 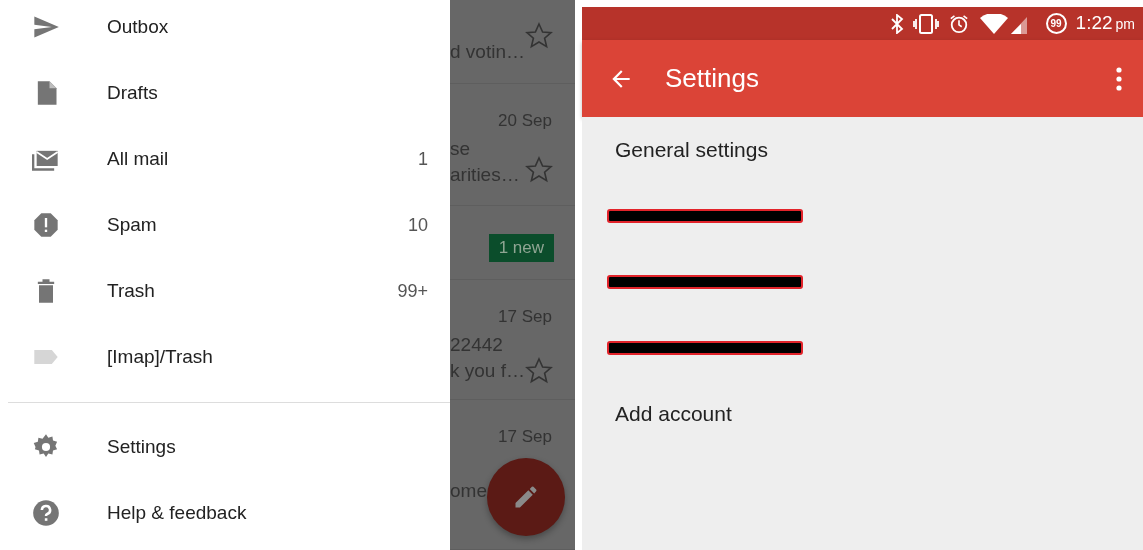 I want to click on unread-count: 99+, so click(x=412, y=291).